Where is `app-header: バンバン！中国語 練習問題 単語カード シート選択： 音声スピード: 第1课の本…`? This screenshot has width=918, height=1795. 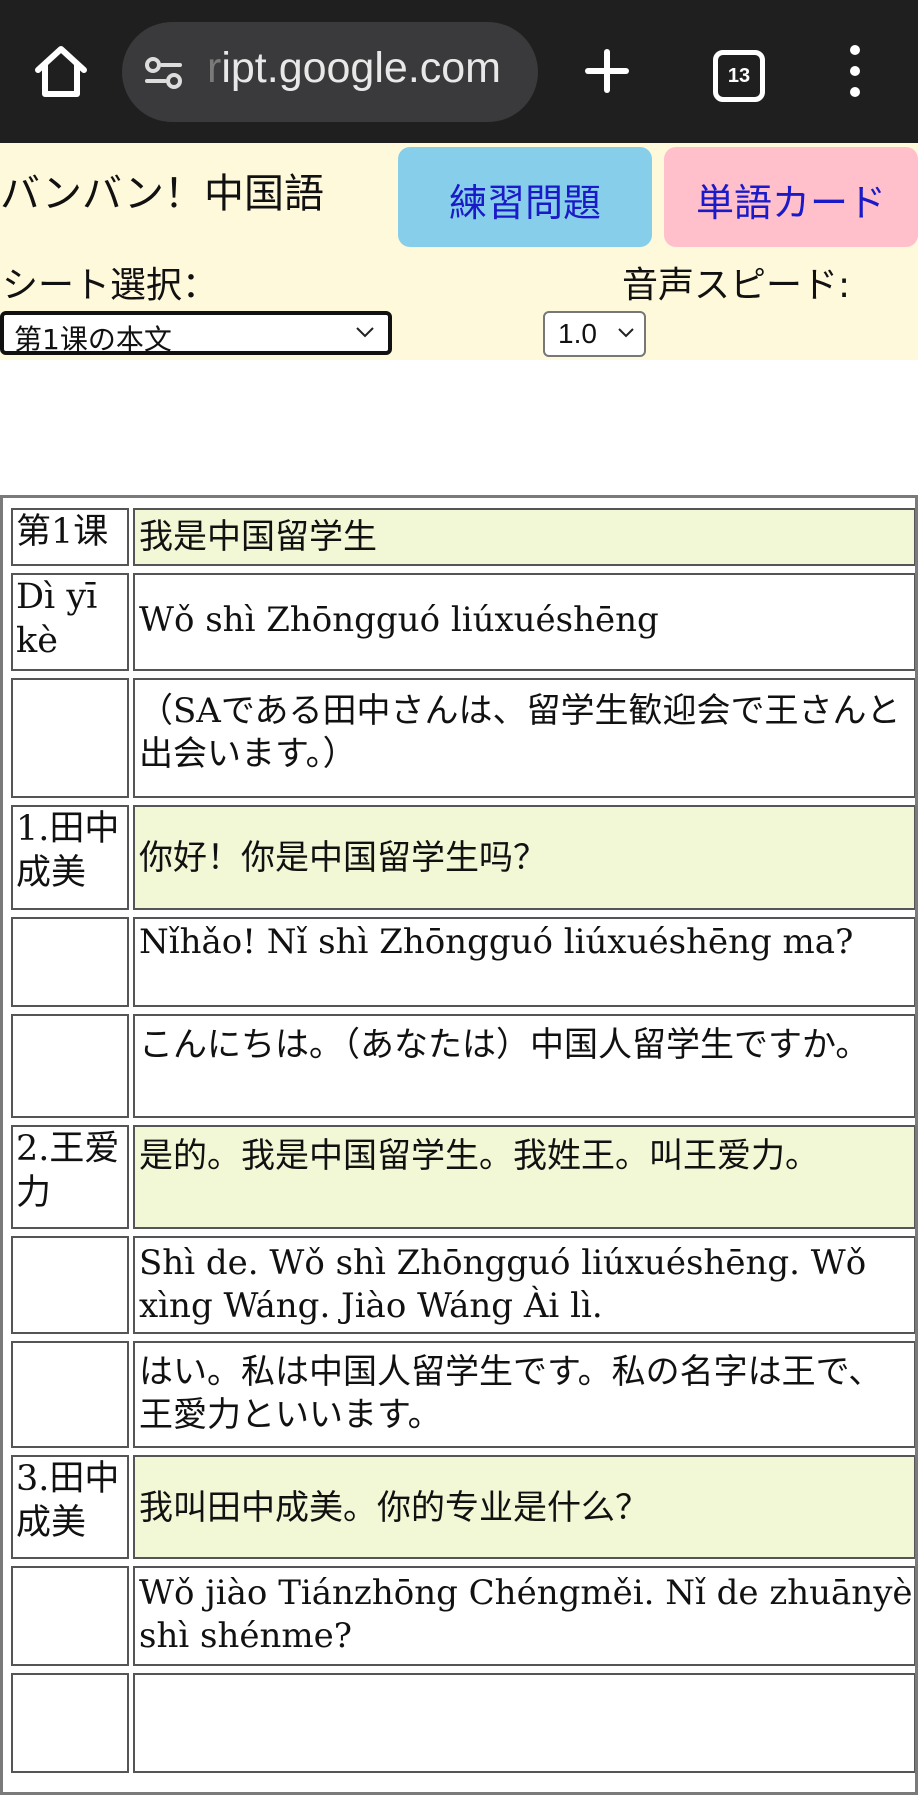 app-header: バンバン！中国語 練習問題 単語カード シート選択： 音声スピード: 第1课の本… is located at coordinates (459, 251).